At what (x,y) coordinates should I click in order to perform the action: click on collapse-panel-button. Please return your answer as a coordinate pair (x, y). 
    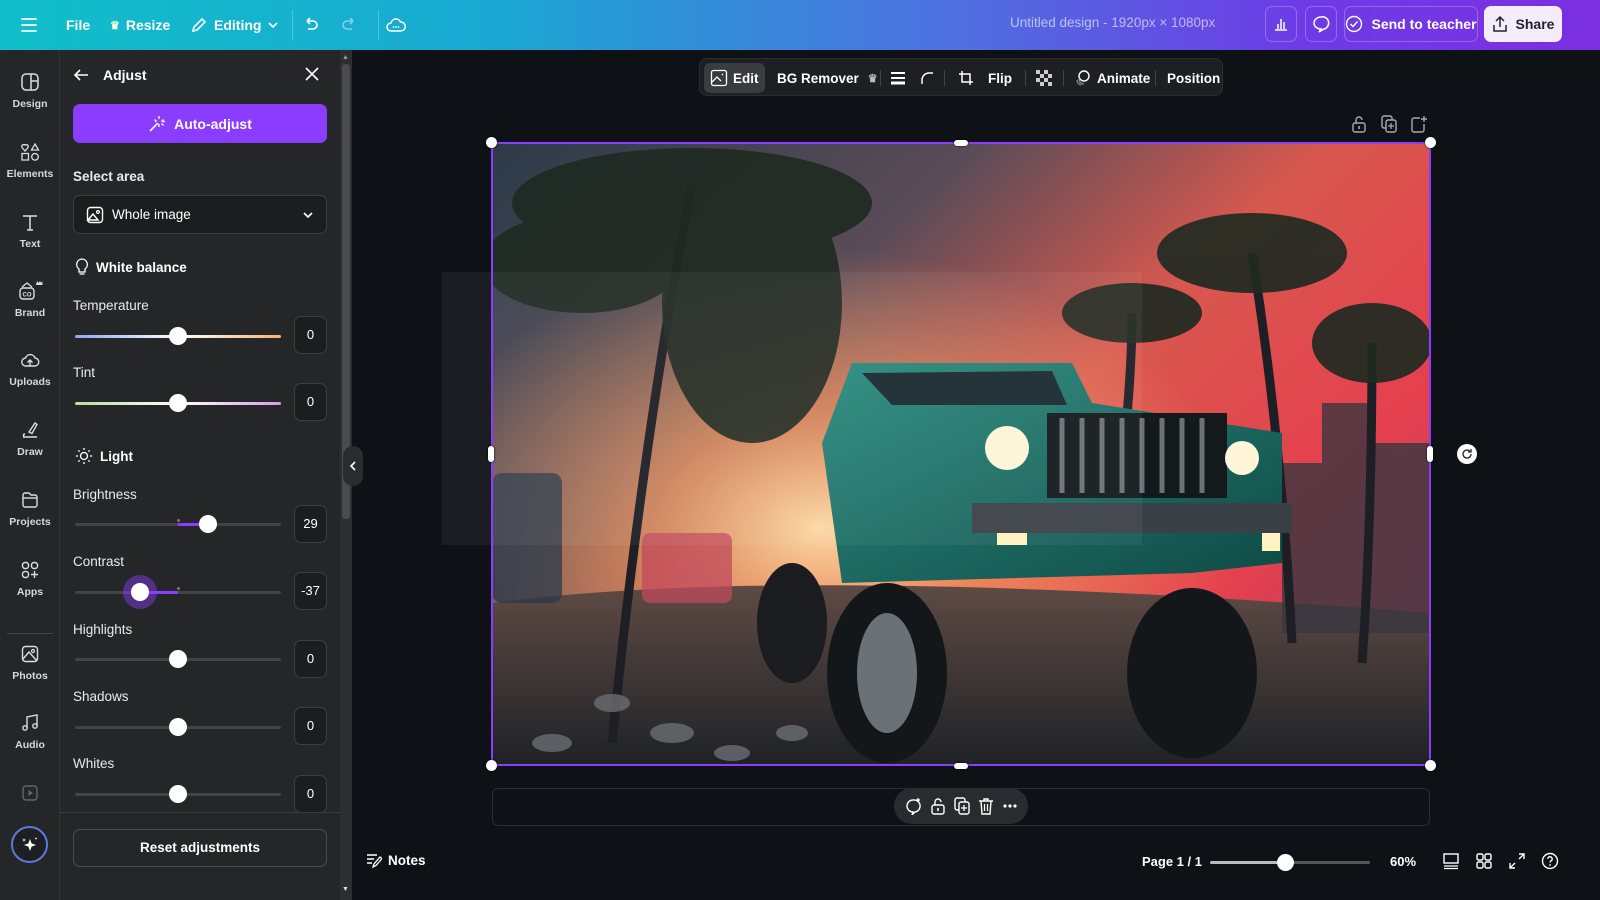
    Looking at the image, I should click on (353, 466).